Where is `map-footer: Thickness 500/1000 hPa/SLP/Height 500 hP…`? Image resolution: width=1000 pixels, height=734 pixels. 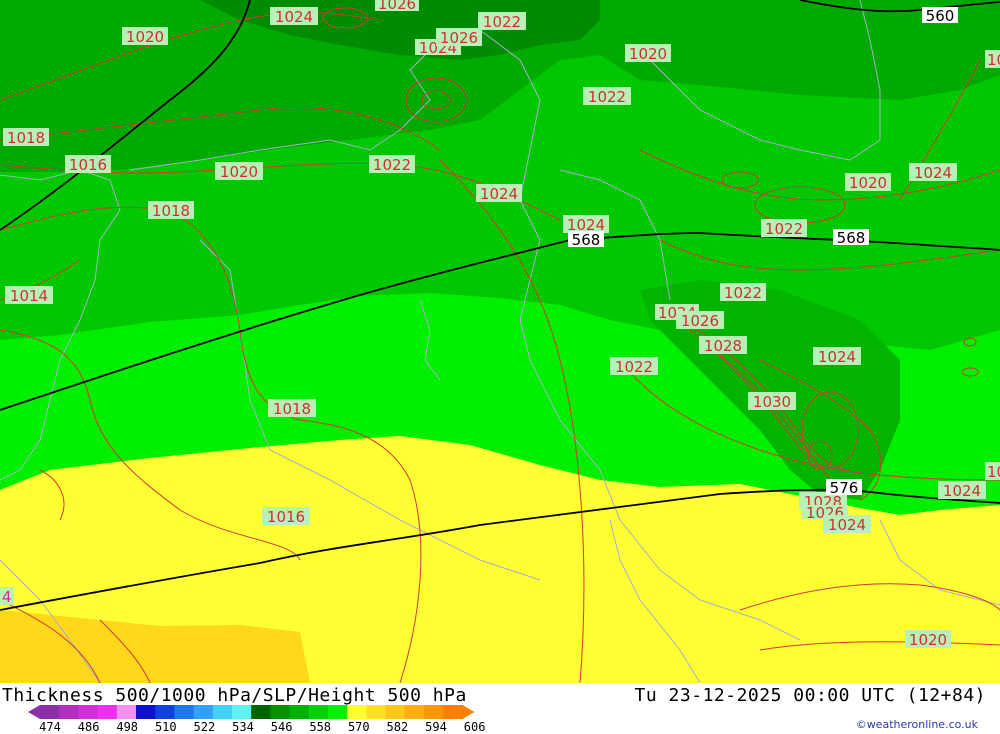 map-footer: Thickness 500/1000 hPa/SLP/Height 500 hP… is located at coordinates (500, 708).